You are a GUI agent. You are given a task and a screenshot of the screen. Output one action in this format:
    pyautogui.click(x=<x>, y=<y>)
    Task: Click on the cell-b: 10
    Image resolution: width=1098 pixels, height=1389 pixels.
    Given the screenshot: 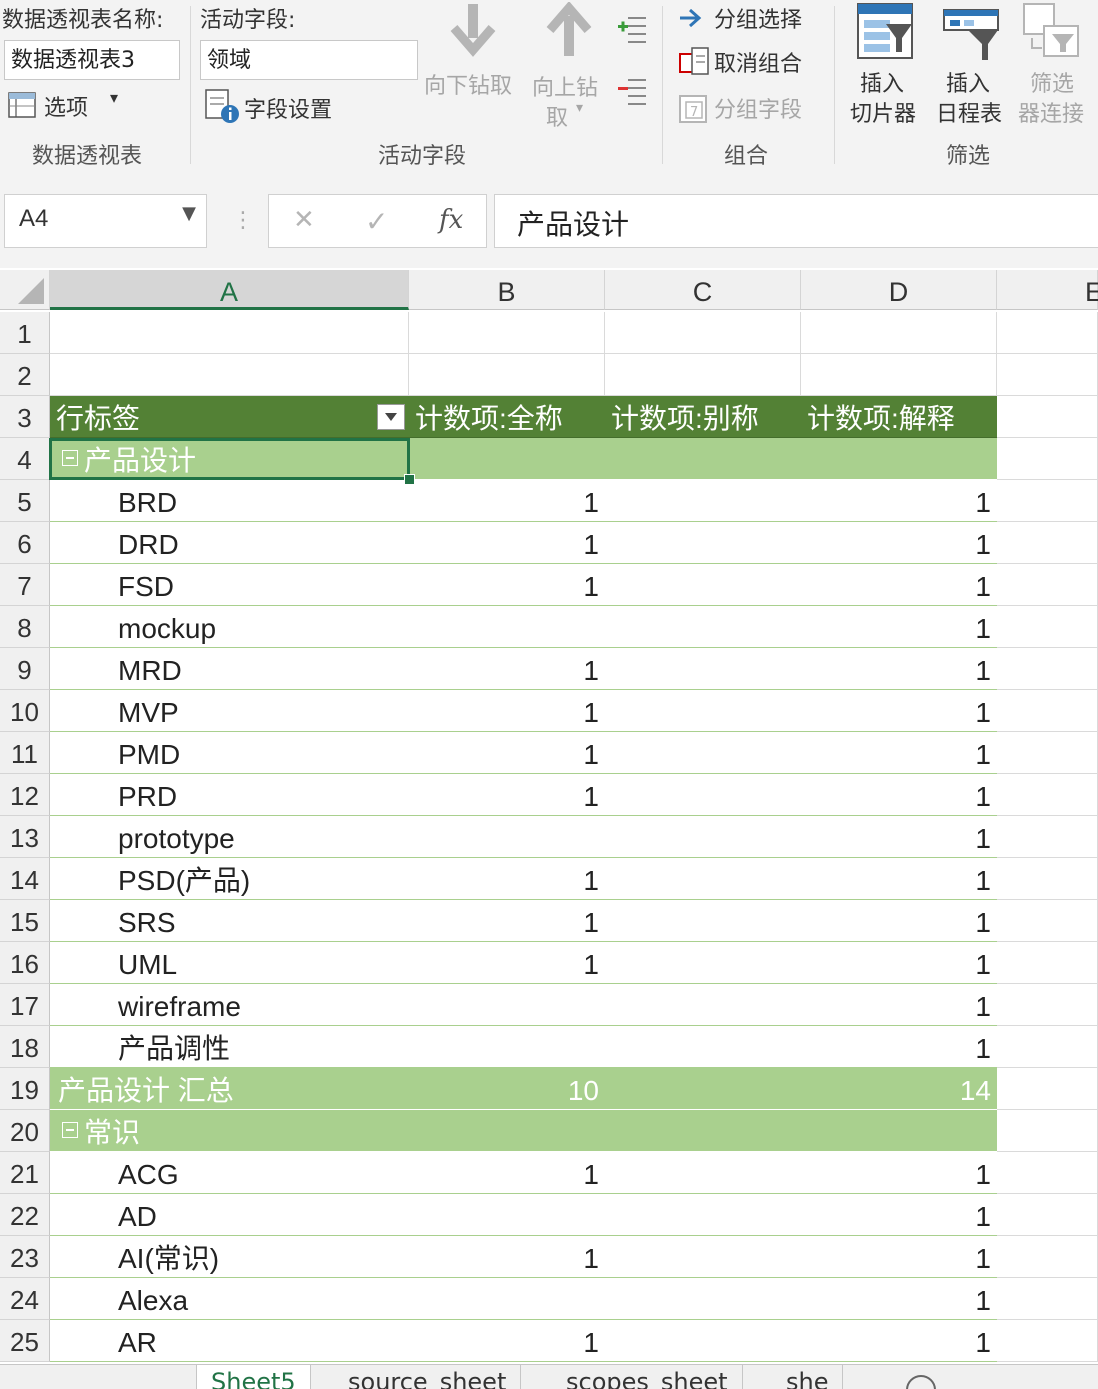 What is the action you would take?
    pyautogui.click(x=507, y=1089)
    